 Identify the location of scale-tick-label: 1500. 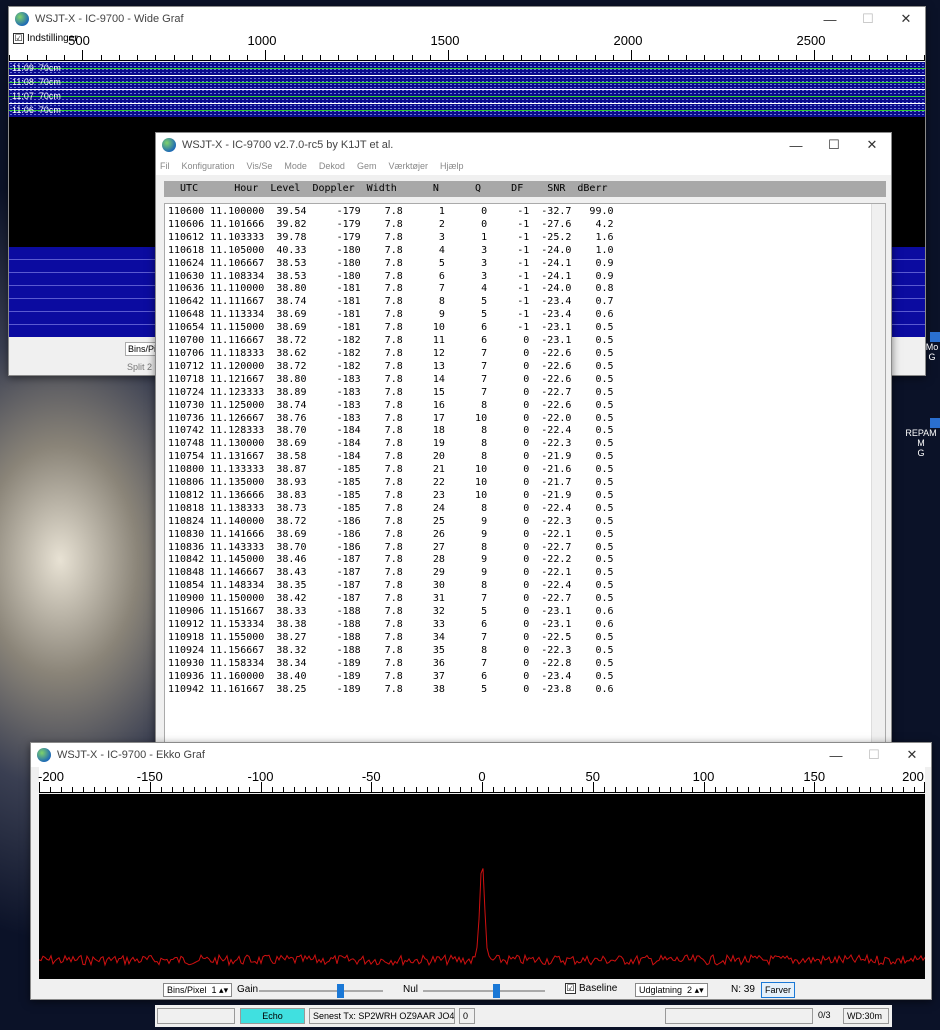
(445, 40).